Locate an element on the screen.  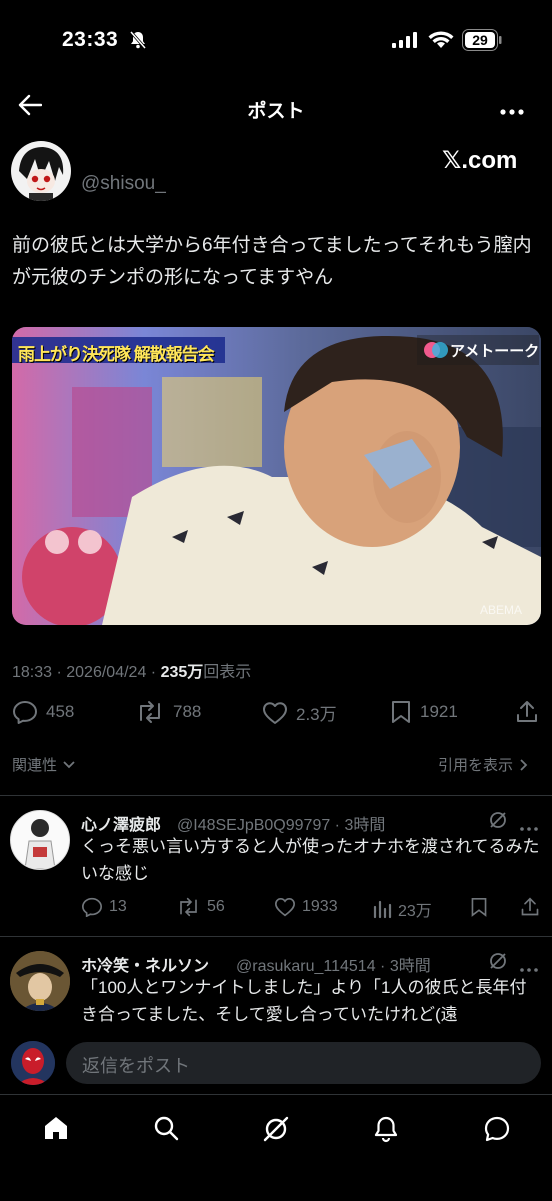
repost-count: 788 is located at coordinates (187, 711).